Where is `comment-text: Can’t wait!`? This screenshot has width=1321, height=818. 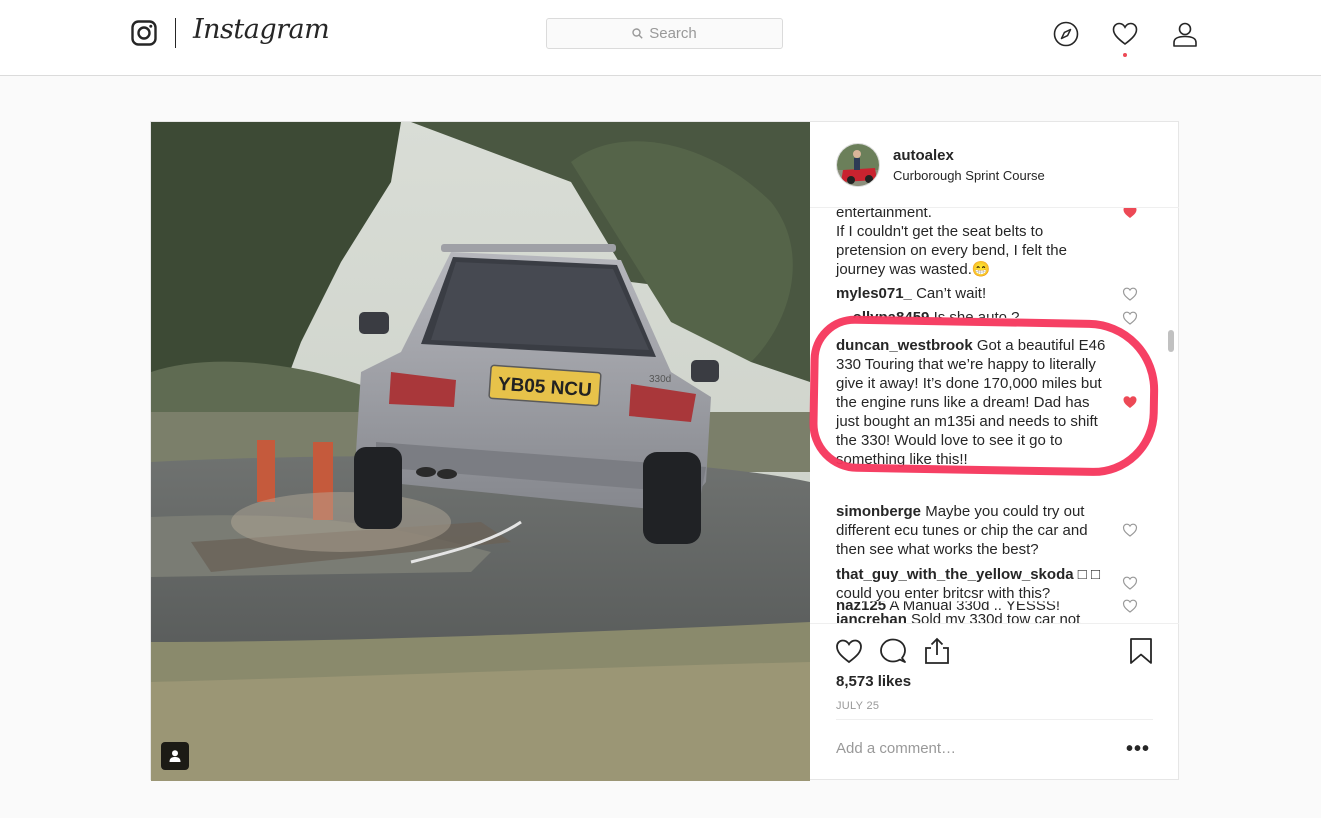 comment-text: Can’t wait! is located at coordinates (951, 293).